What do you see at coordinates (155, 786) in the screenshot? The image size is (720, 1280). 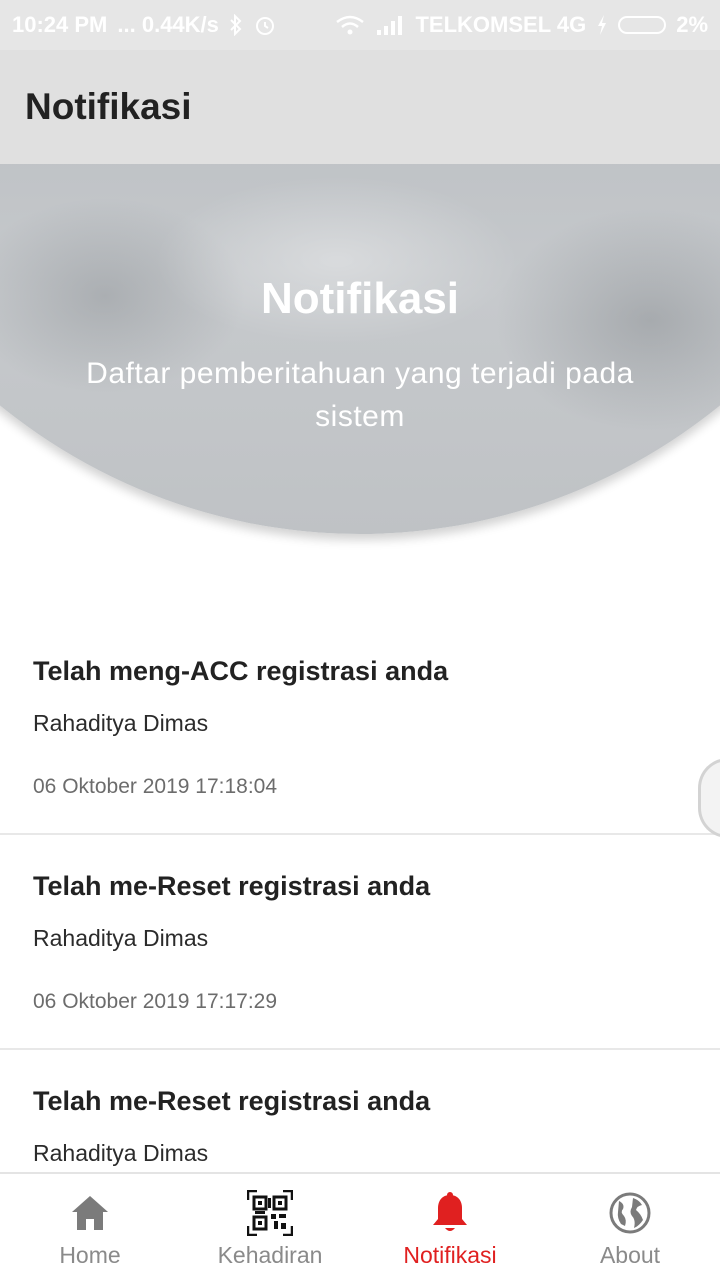 I see `notification-time: 06 Oktober 2019 17:18:04` at bounding box center [155, 786].